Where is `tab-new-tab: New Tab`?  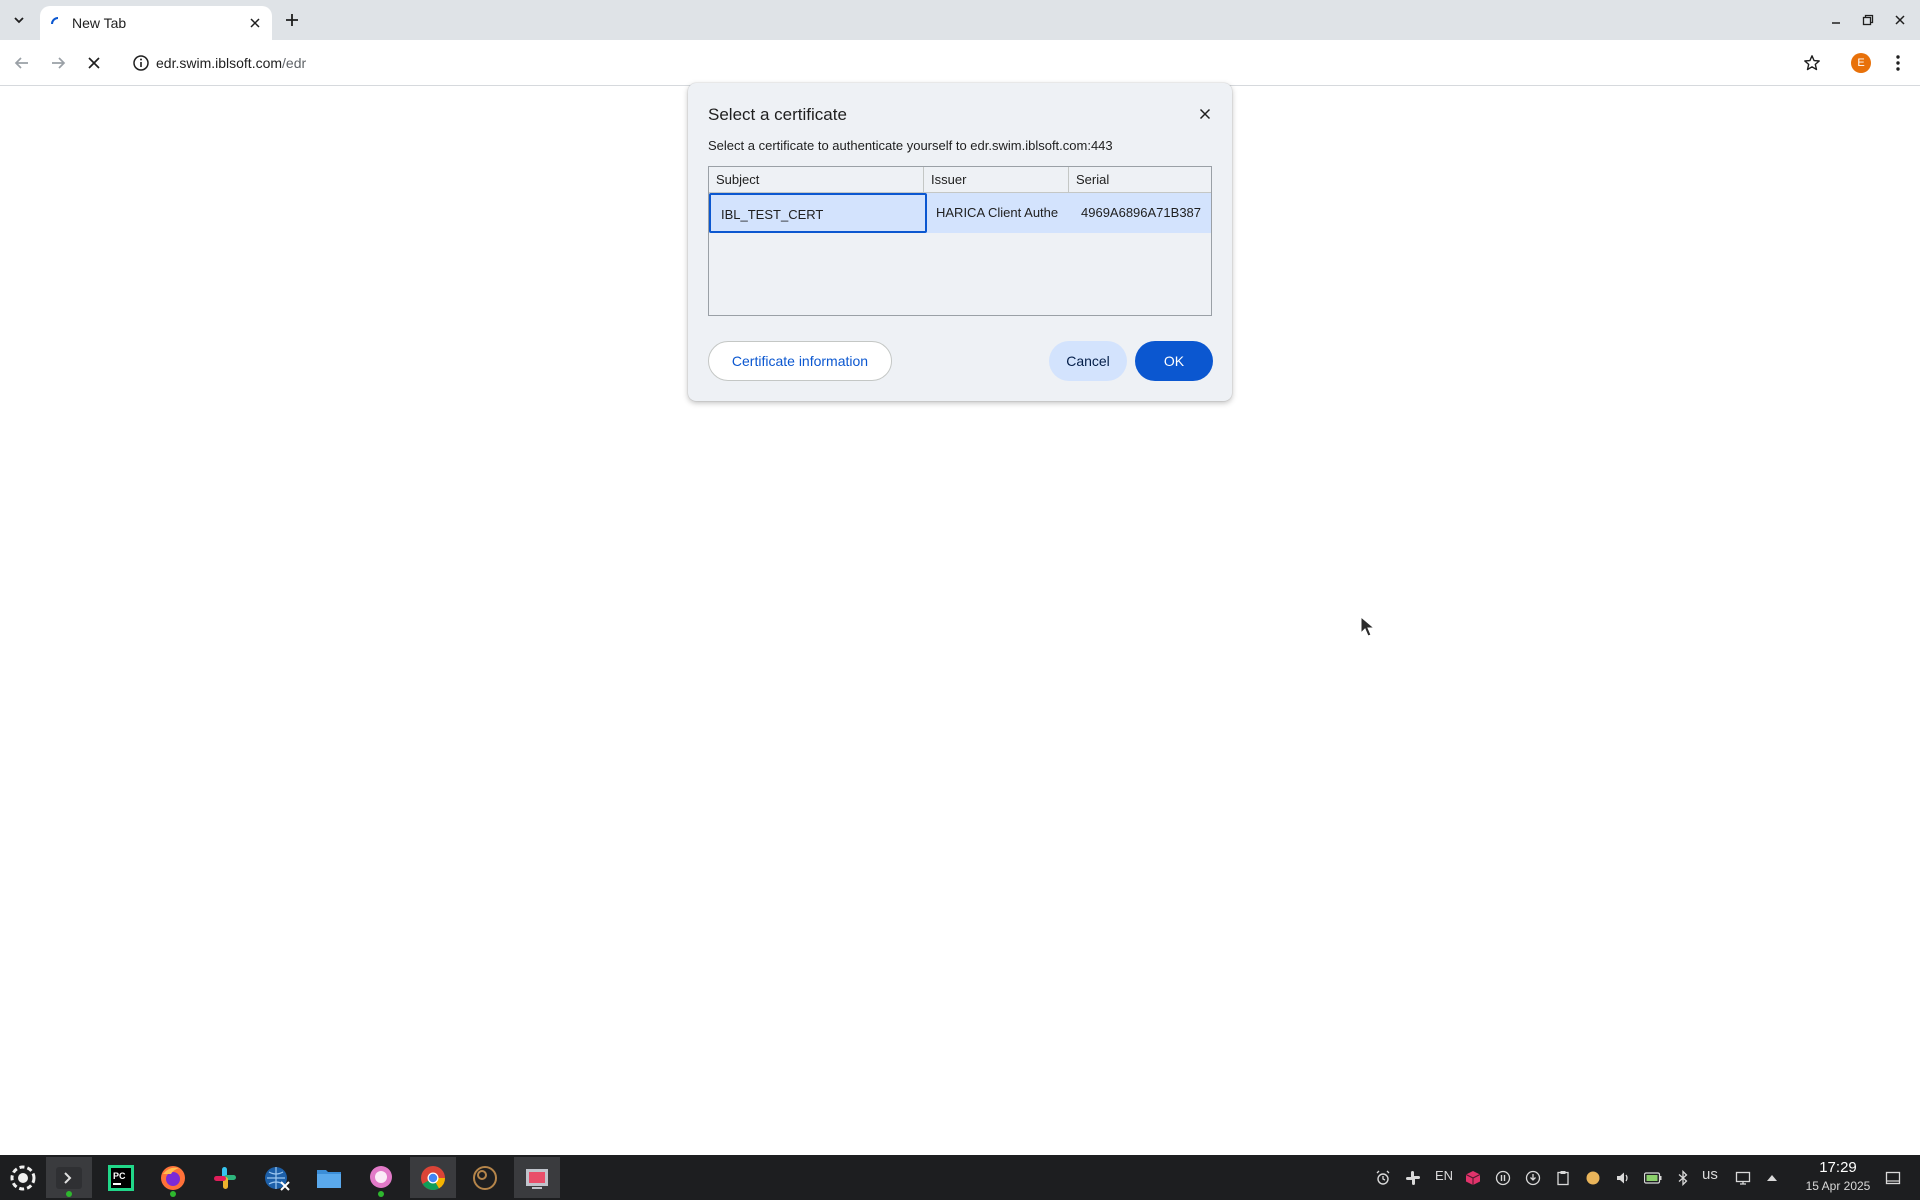 tab-new-tab: New Tab is located at coordinates (156, 23).